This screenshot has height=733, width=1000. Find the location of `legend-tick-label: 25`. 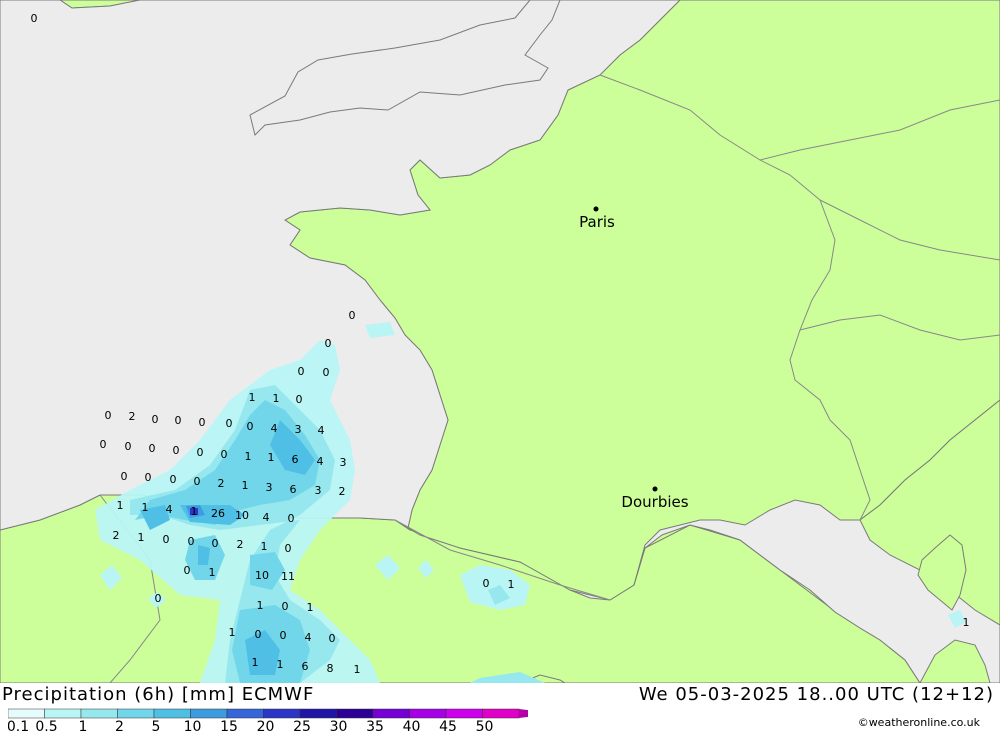

legend-tick-label: 25 is located at coordinates (302, 725).